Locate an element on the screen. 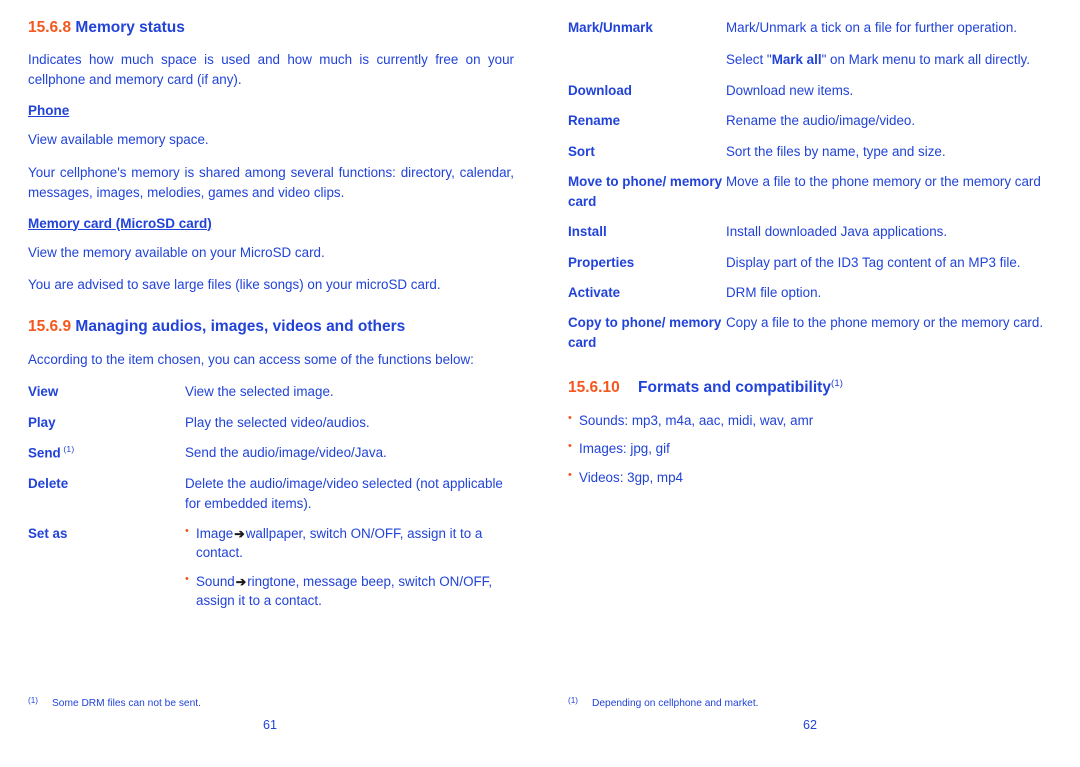 This screenshot has height=767, width=1080. section-number: 15.6.9 is located at coordinates (50, 327).